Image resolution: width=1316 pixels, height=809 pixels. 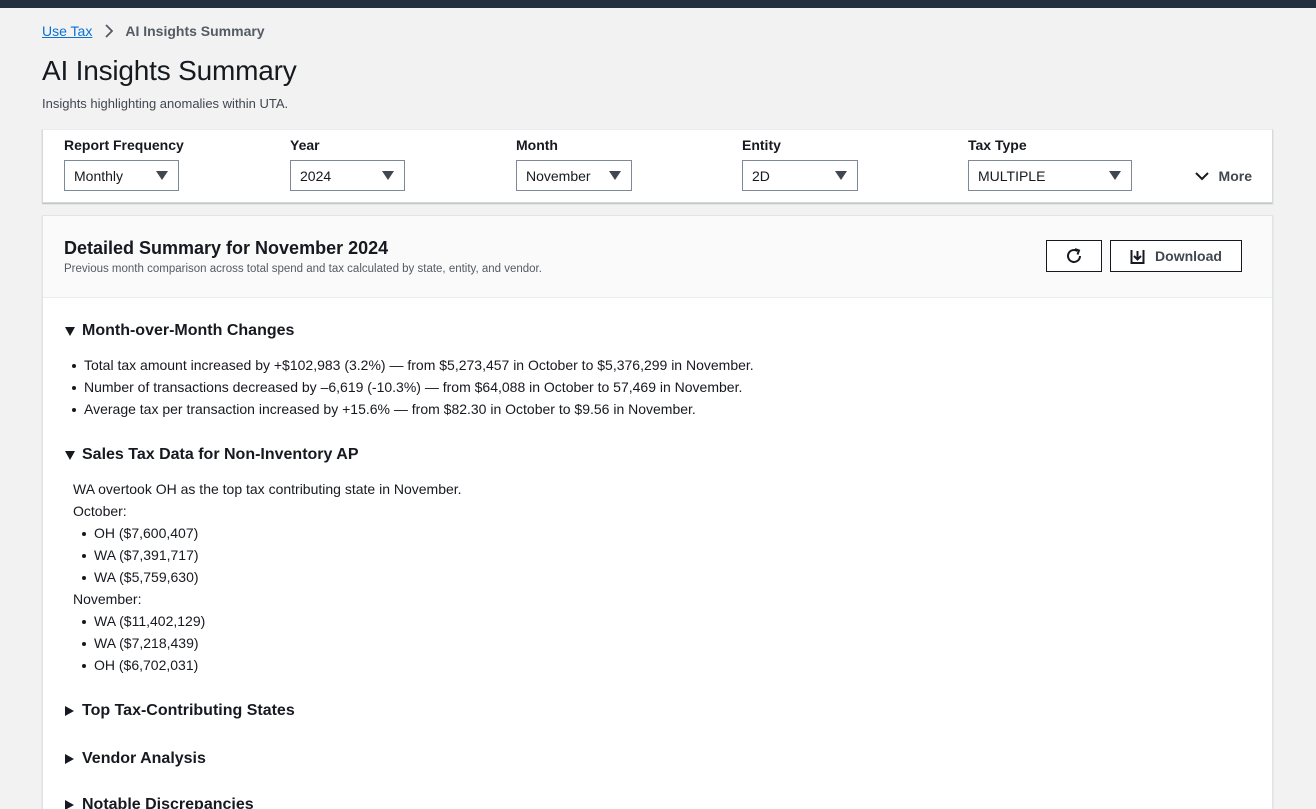 I want to click on october-label: October:, so click(x=100, y=511).